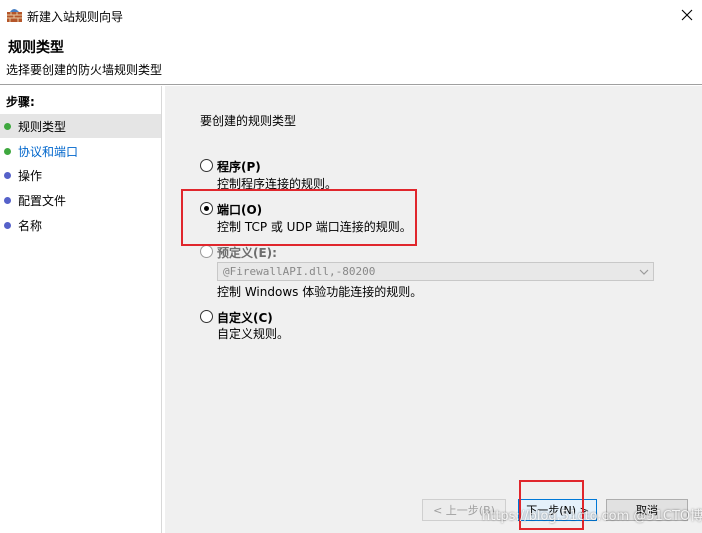 This screenshot has width=702, height=533. I want to click on sidebar-item-label: 配置文件, so click(42, 200).